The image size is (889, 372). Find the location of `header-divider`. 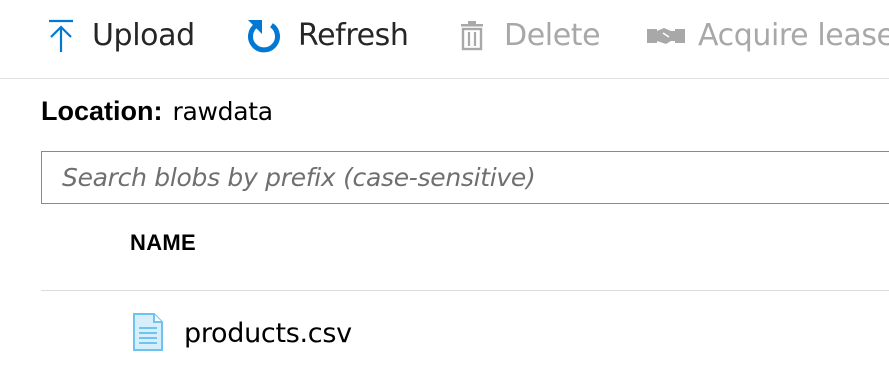

header-divider is located at coordinates (465, 290).